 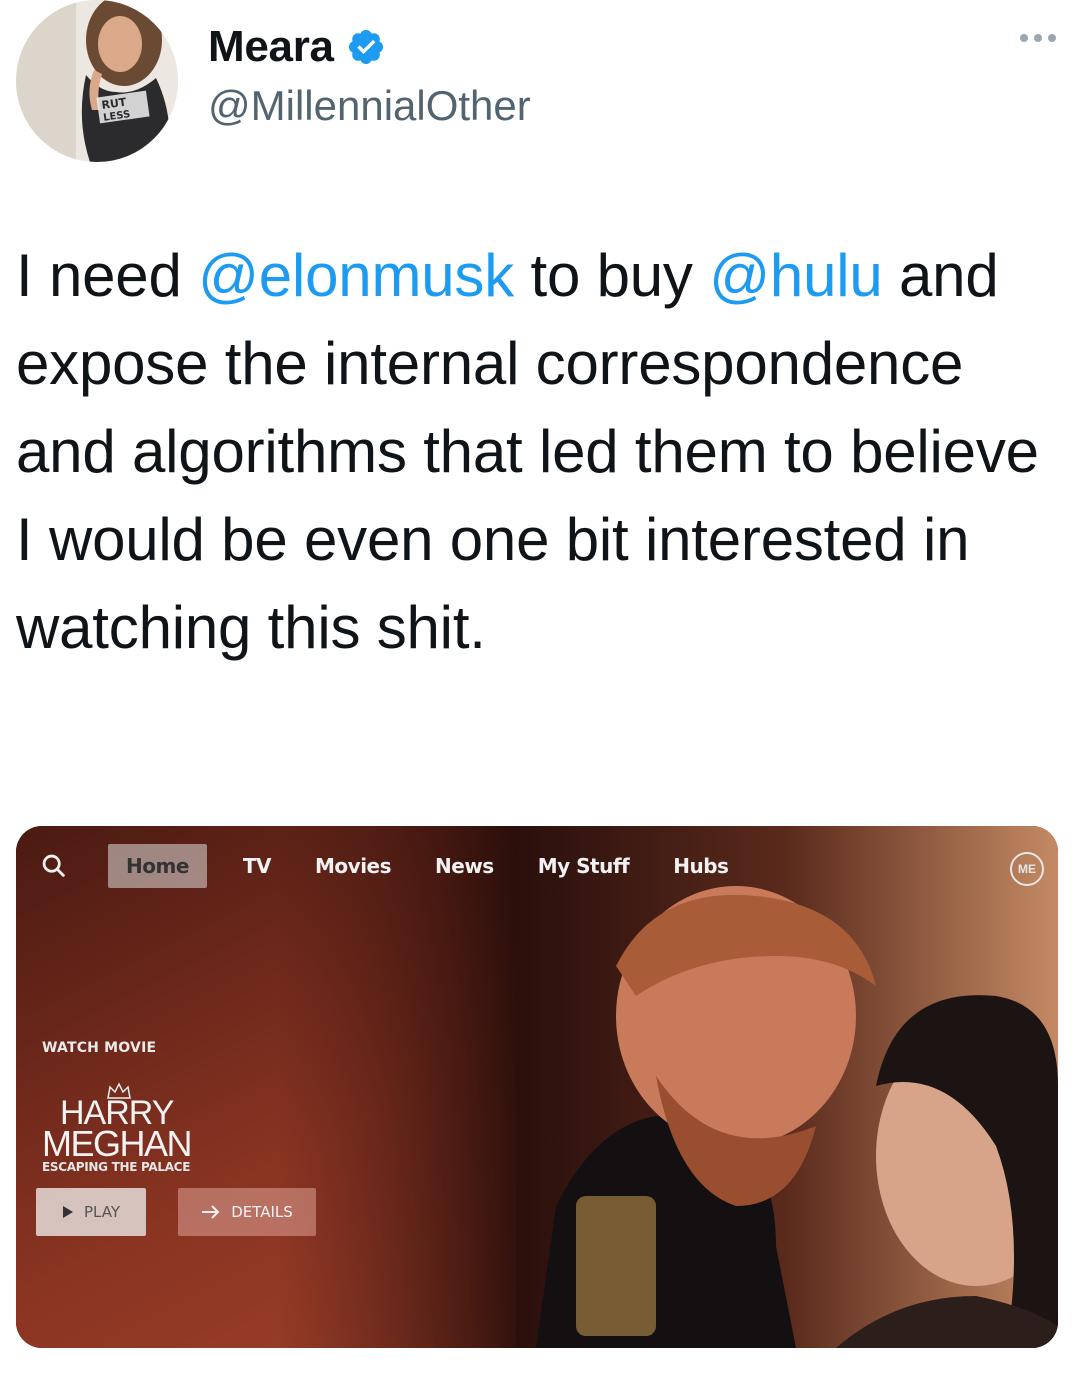 I want to click on movie-title-line-2: MEGHAN, so click(x=117, y=1143).